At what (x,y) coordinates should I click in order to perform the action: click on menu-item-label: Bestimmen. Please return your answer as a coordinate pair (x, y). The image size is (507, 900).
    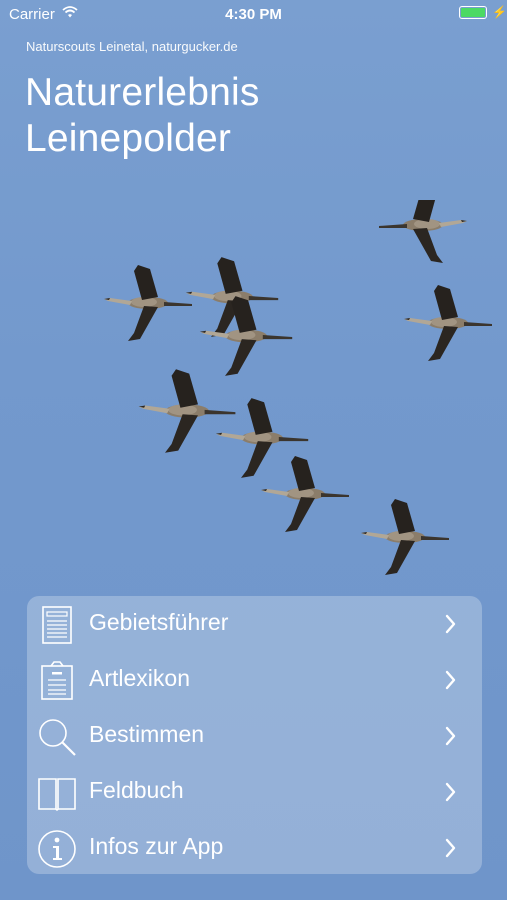
    Looking at the image, I should click on (147, 734).